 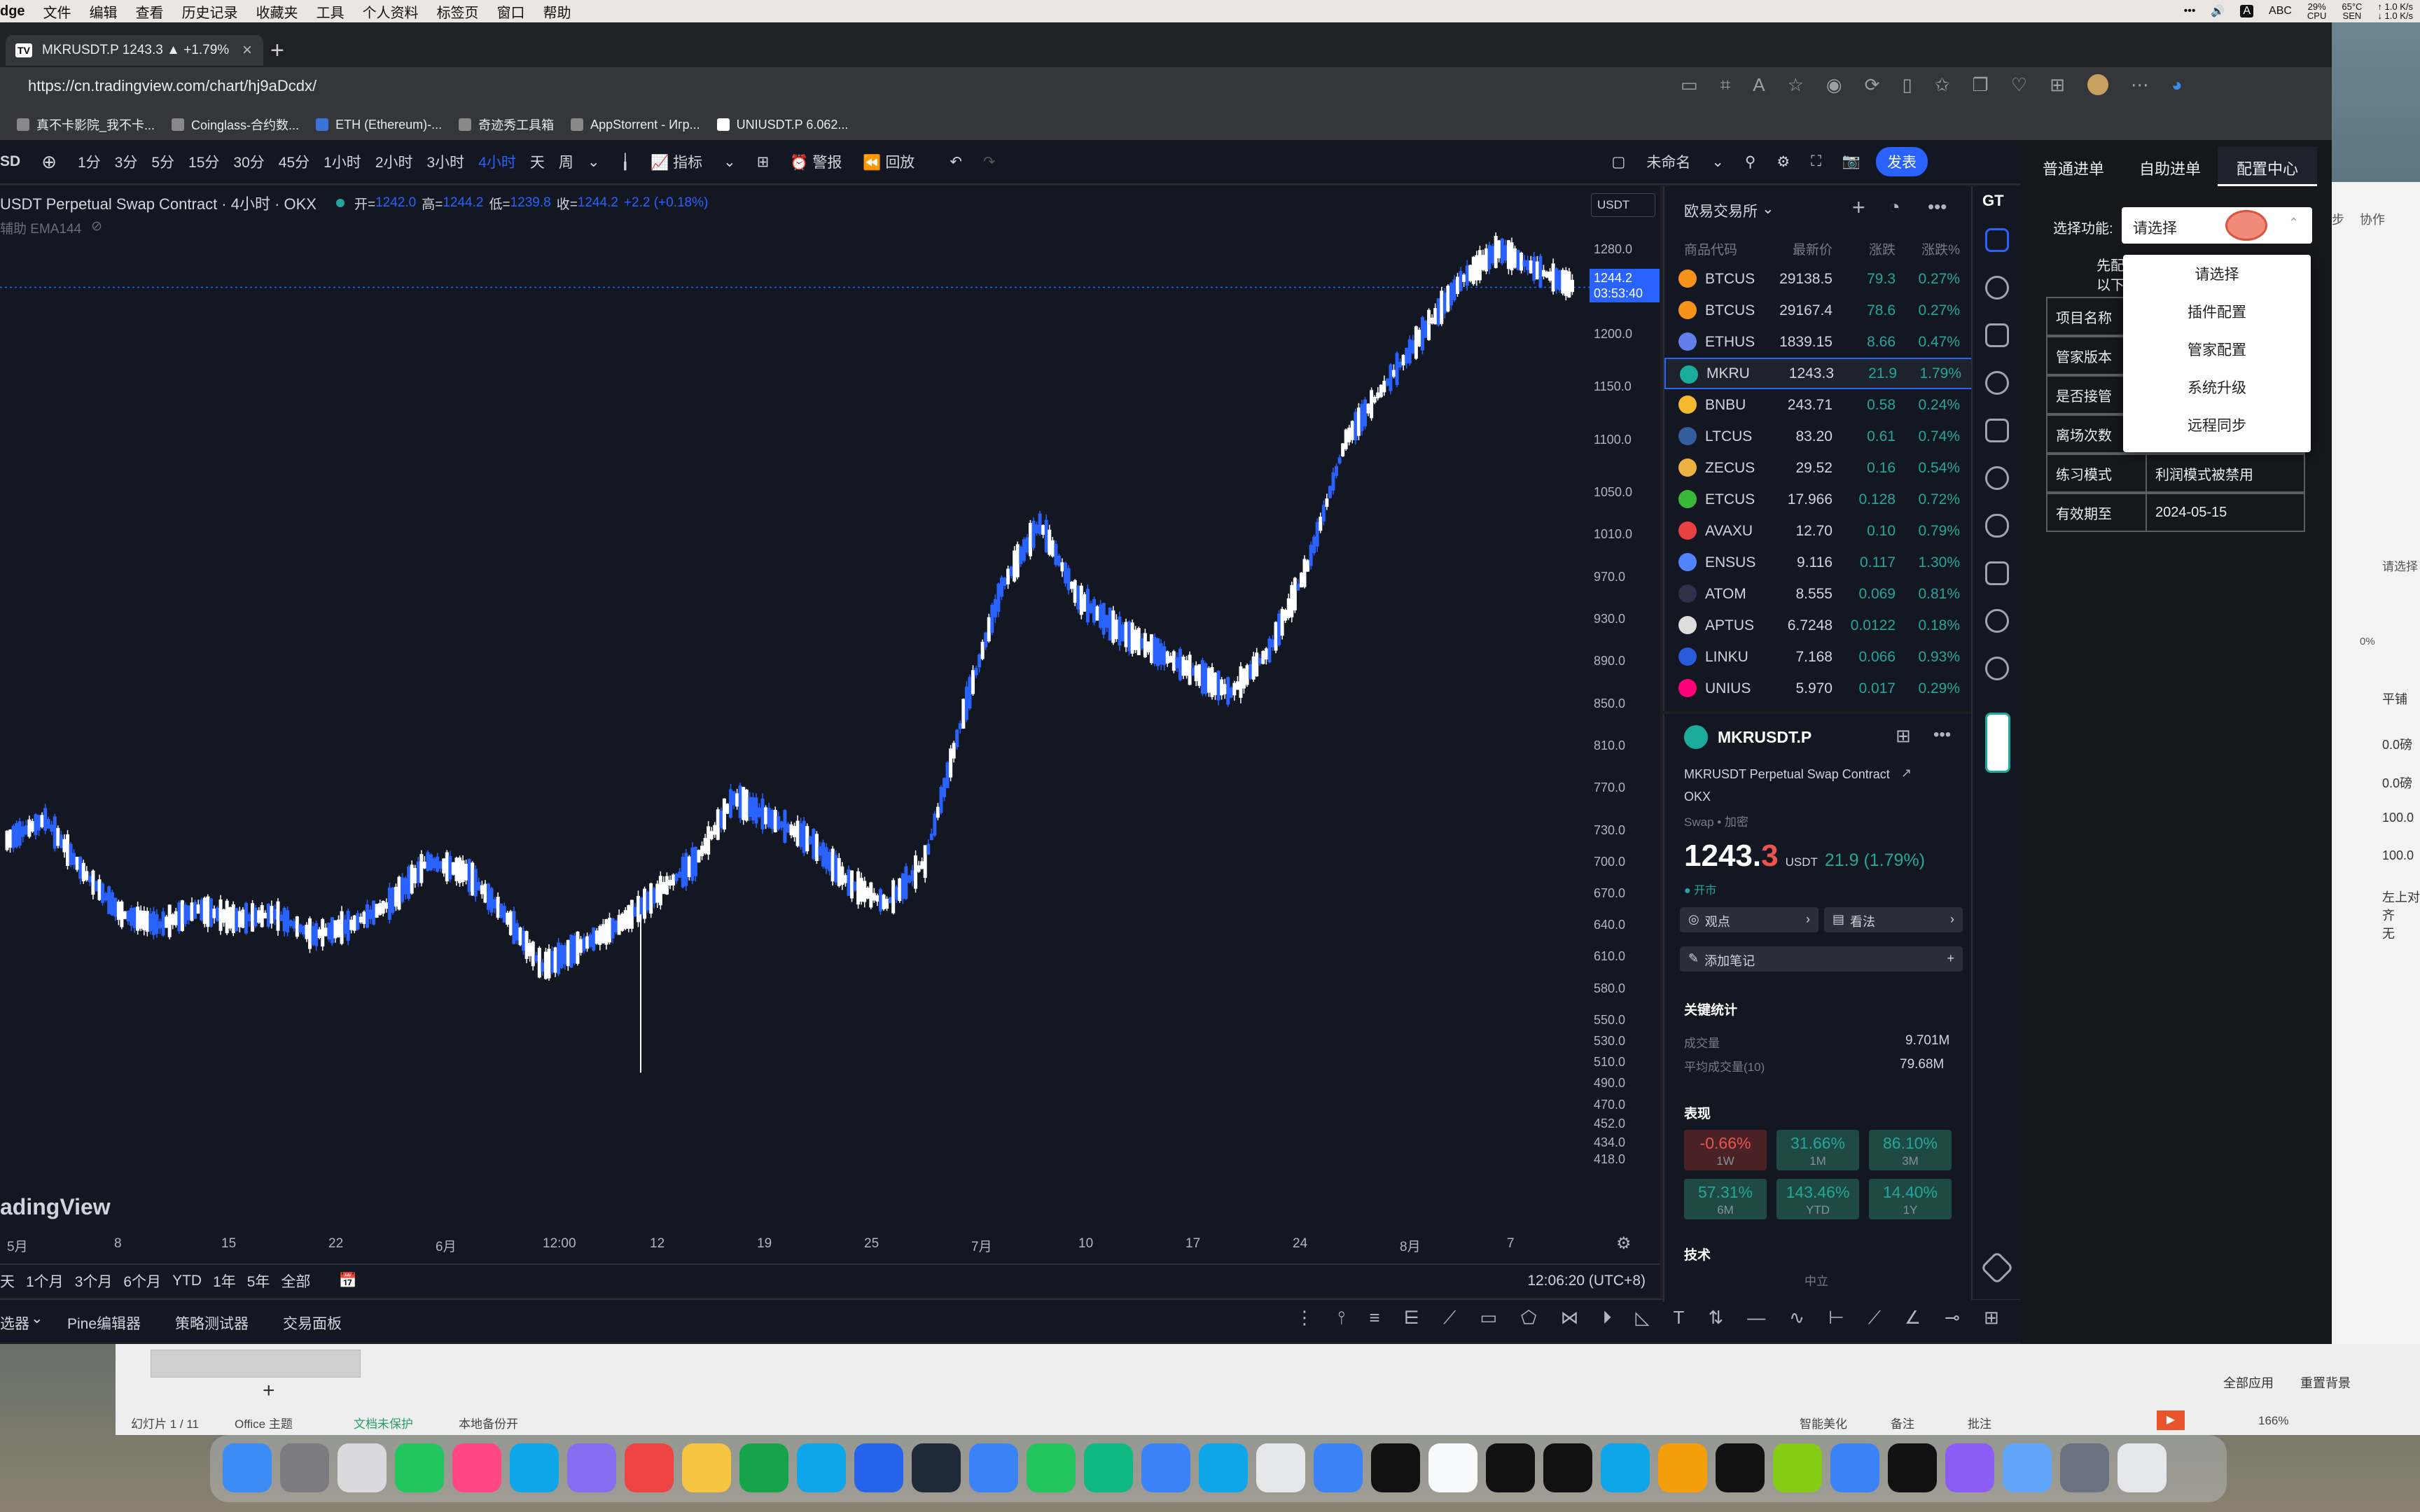 What do you see at coordinates (331, 11) in the screenshot?
I see `menu-tools: 工具` at bounding box center [331, 11].